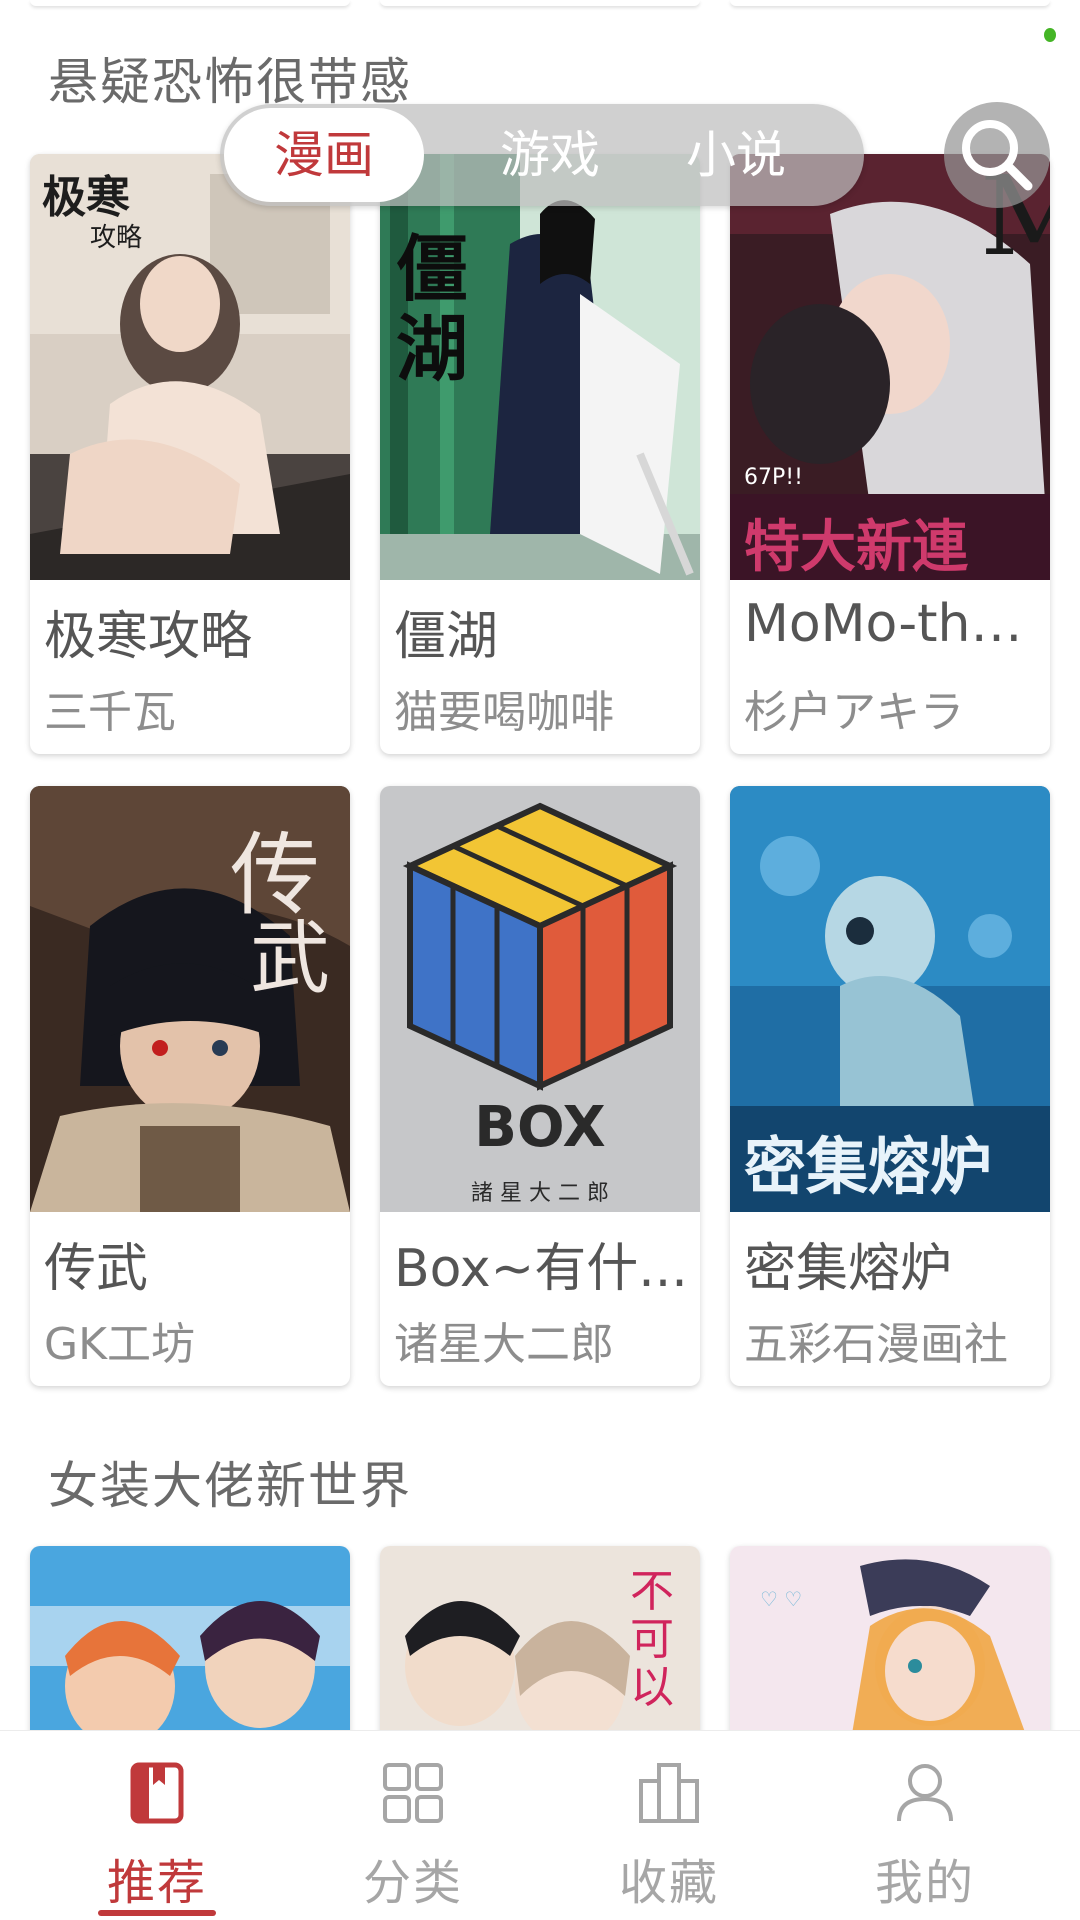 This screenshot has height=1920, width=1080. What do you see at coordinates (773, 477) in the screenshot?
I see `svg-text: 67P!!` at bounding box center [773, 477].